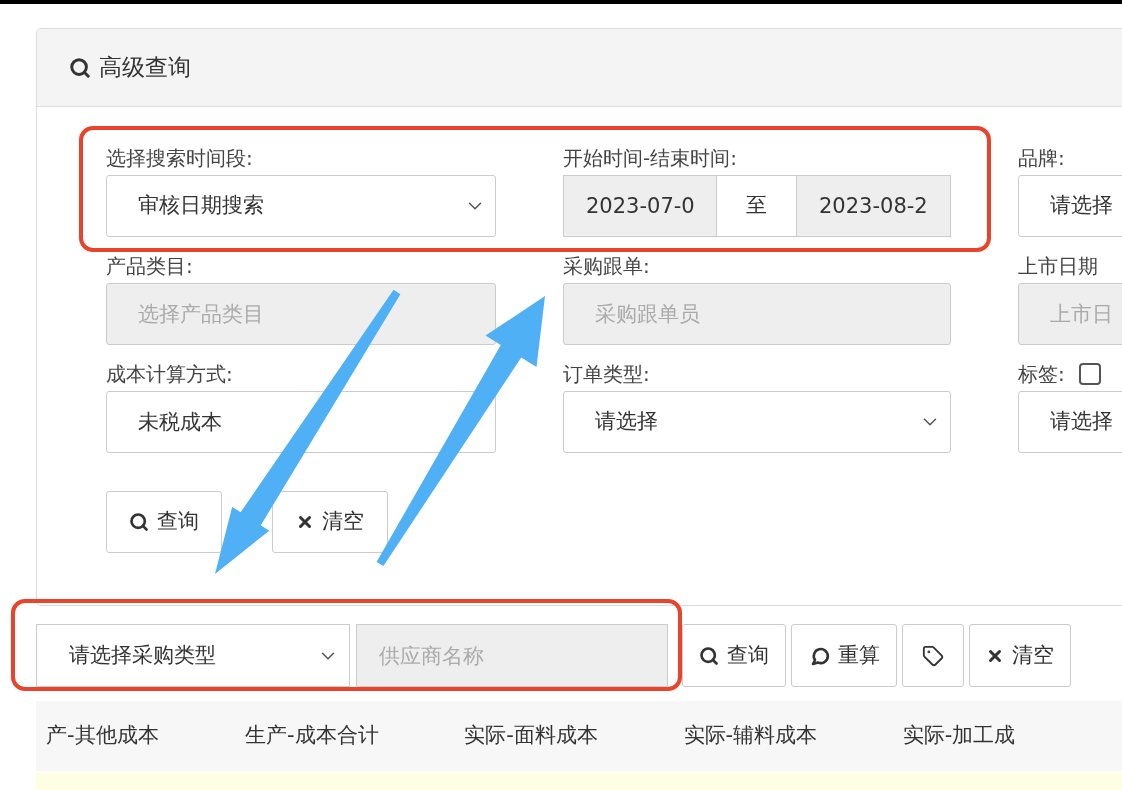 This screenshot has height=790, width=1122. What do you see at coordinates (1041, 374) in the screenshot?
I see `field-label: 标签:` at bounding box center [1041, 374].